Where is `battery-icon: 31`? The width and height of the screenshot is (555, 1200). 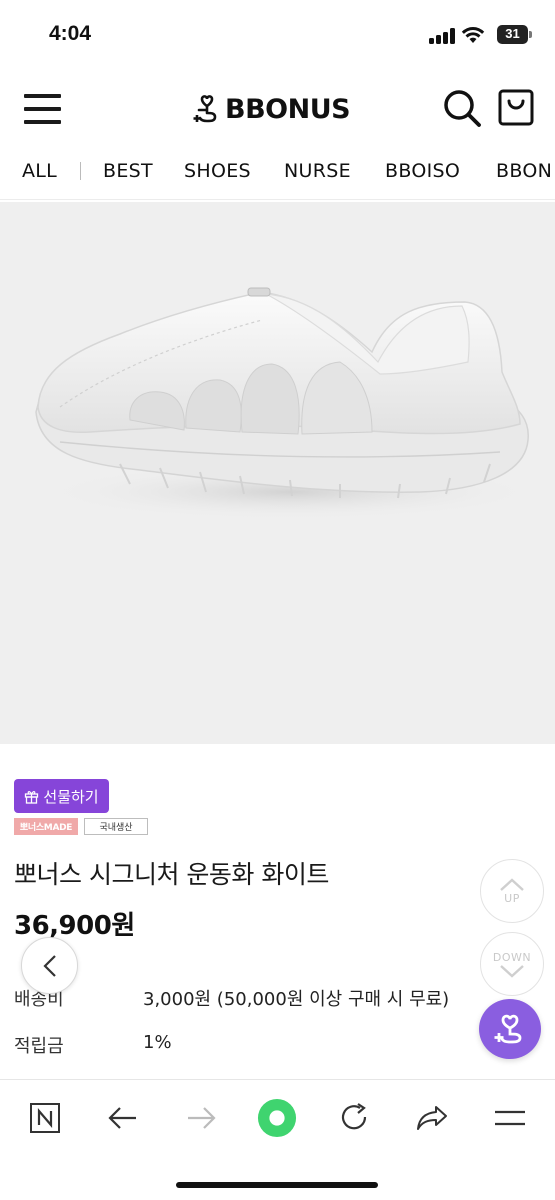 battery-icon: 31 is located at coordinates (514, 34).